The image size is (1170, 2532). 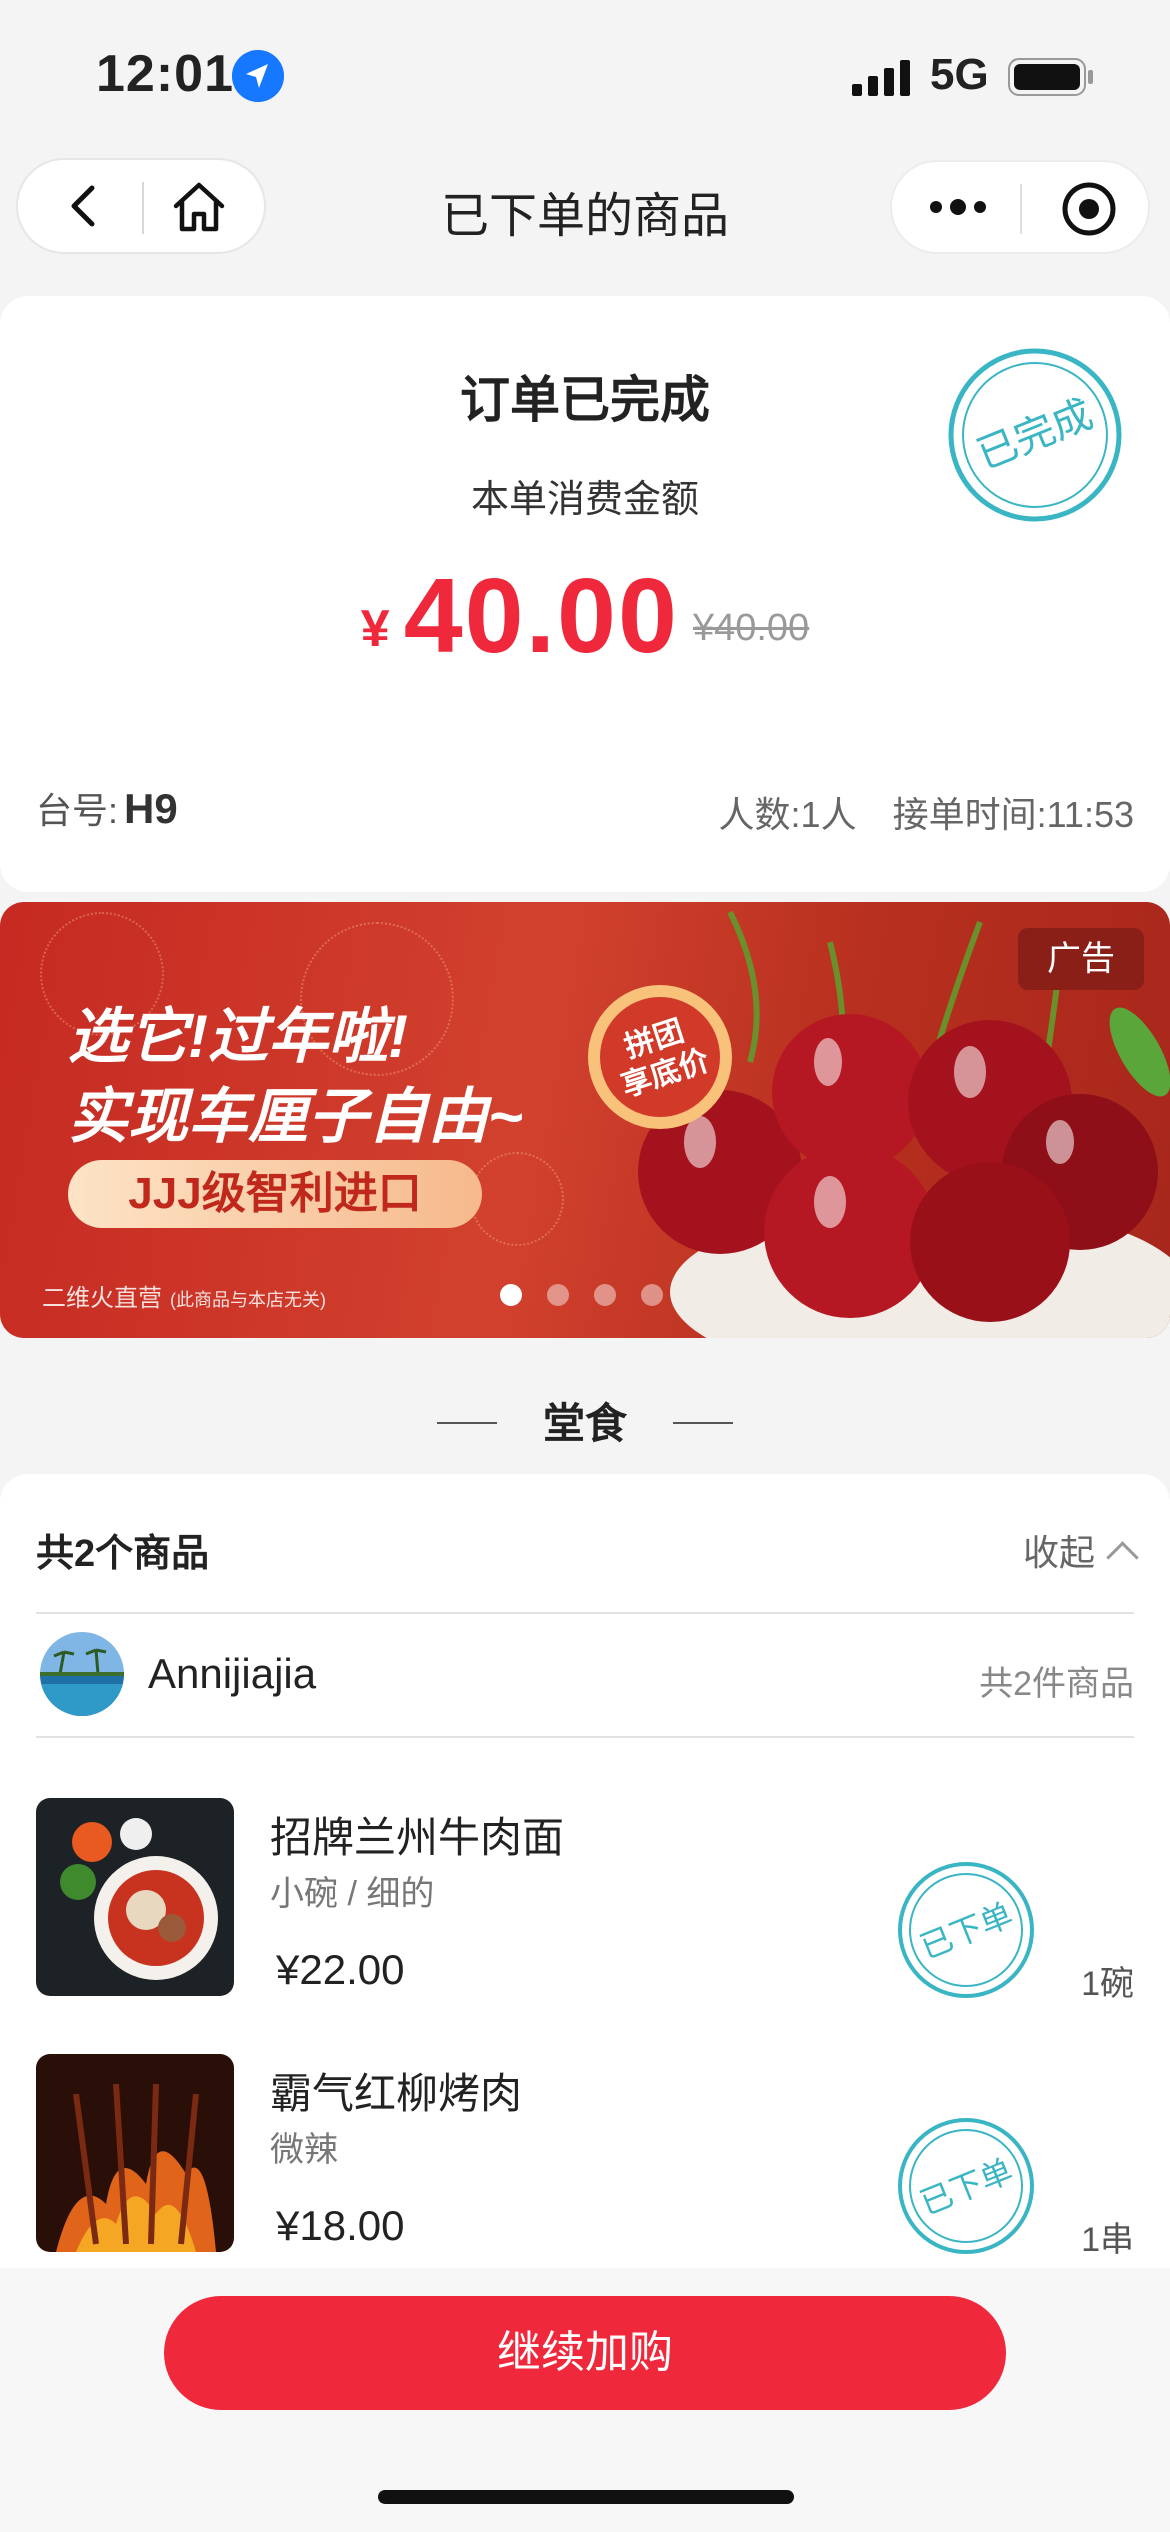 I want to click on order-time: 接单时间:11:53, so click(x=1013, y=814).